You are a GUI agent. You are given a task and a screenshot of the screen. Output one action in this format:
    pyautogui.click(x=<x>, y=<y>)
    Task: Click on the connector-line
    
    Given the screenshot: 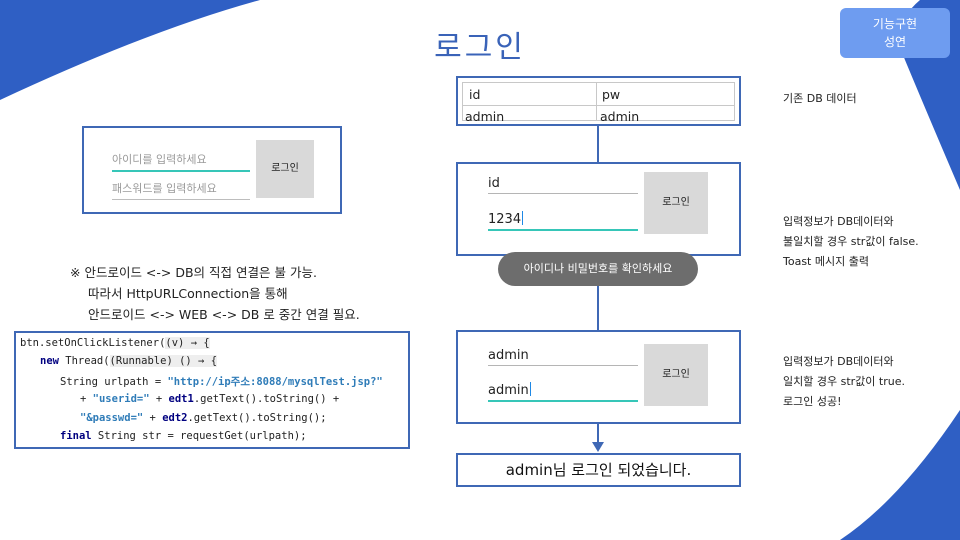 What is the action you would take?
    pyautogui.click(x=598, y=144)
    